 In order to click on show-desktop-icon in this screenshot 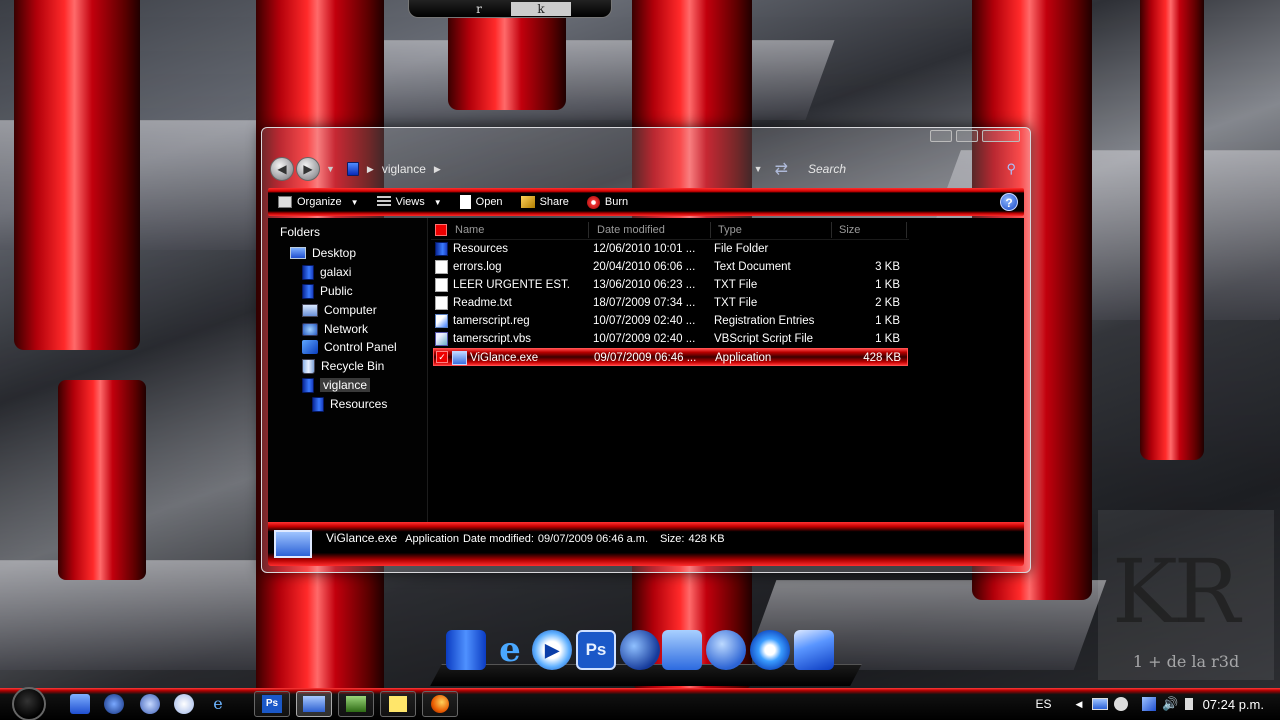, I will do `click(80, 704)`.